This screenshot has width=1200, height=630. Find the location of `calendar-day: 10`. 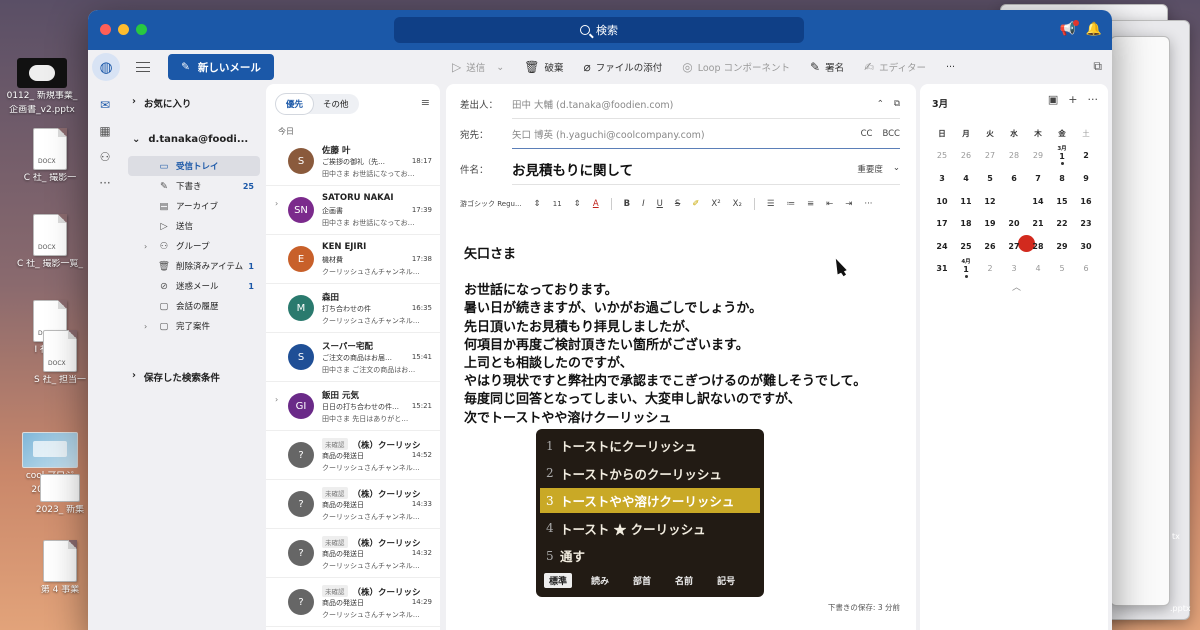

calendar-day: 10 is located at coordinates (942, 201).